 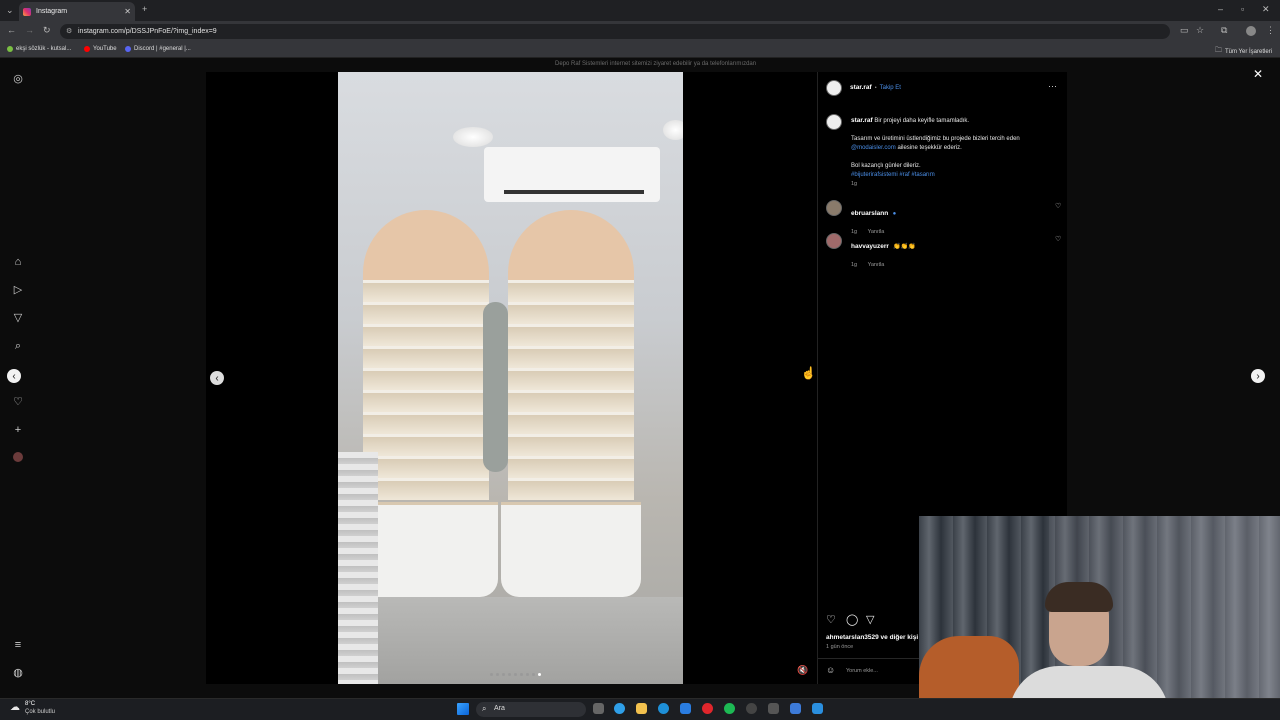 What do you see at coordinates (30, 704) in the screenshot?
I see `weather-temp: 8°C` at bounding box center [30, 704].